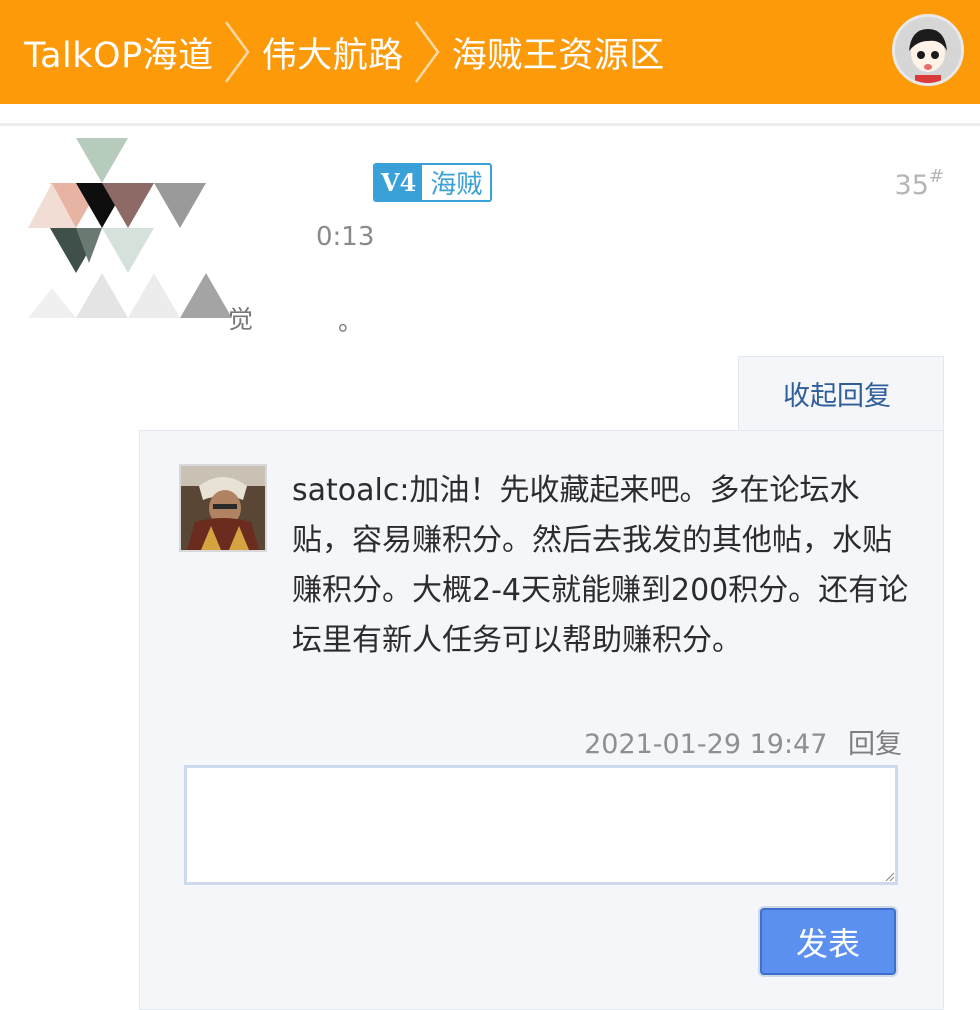  I want to click on cartoon-avatar-icon, so click(928, 50).